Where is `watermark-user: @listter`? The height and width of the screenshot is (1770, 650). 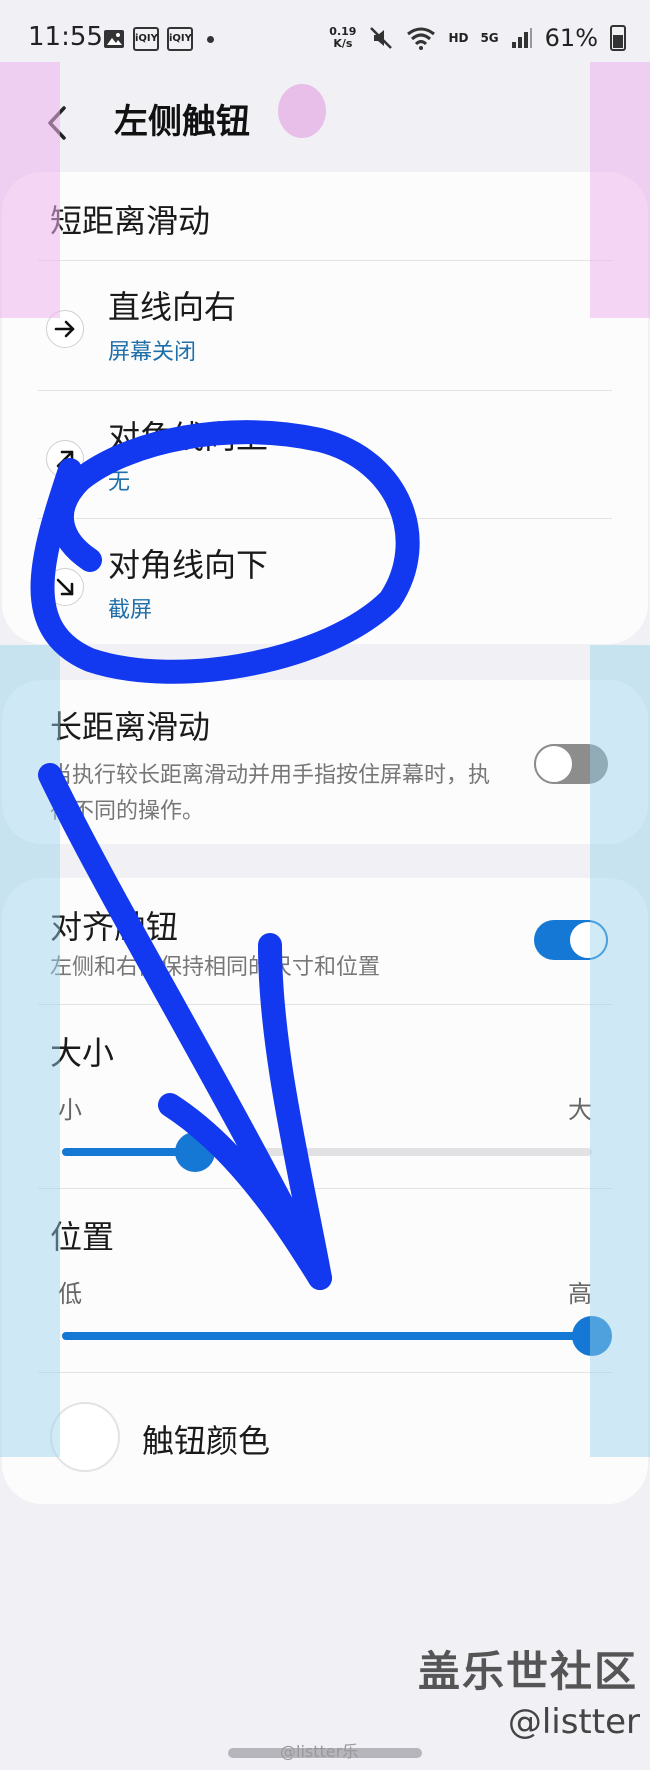
watermark-user: @listter is located at coordinates (573, 1722).